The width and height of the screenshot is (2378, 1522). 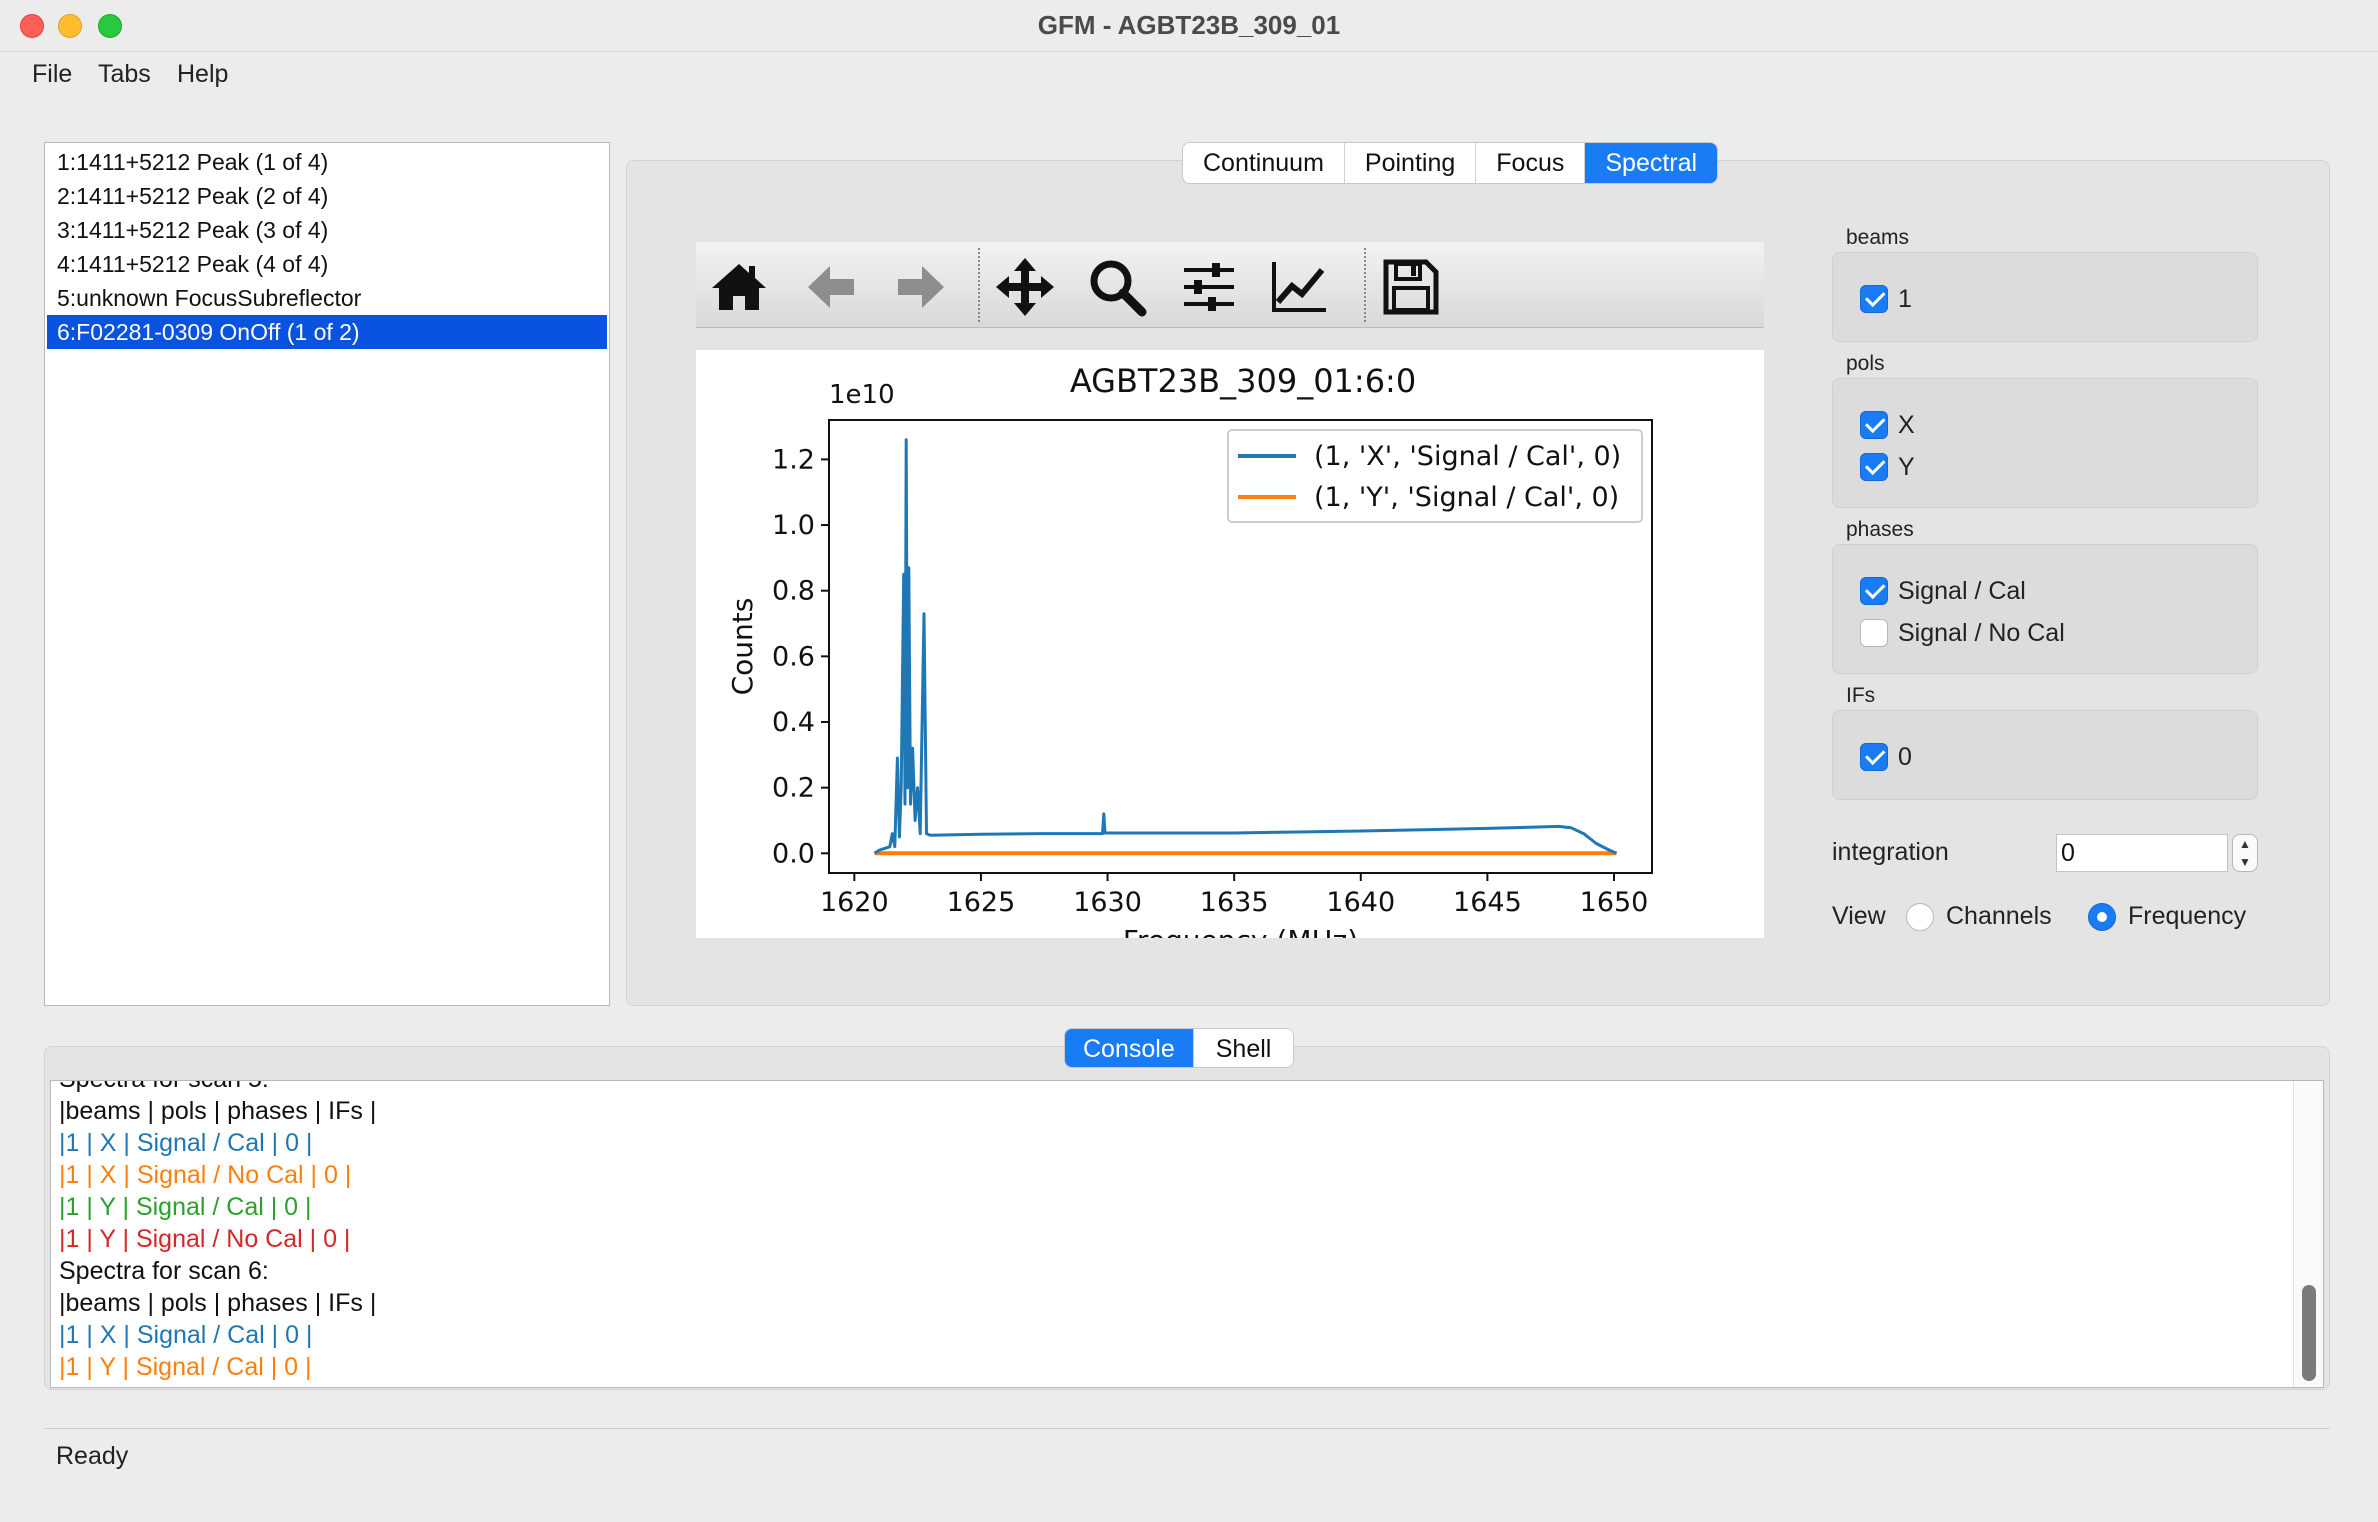 I want to click on checkbox-label: Signal / No Cal, so click(x=1981, y=632).